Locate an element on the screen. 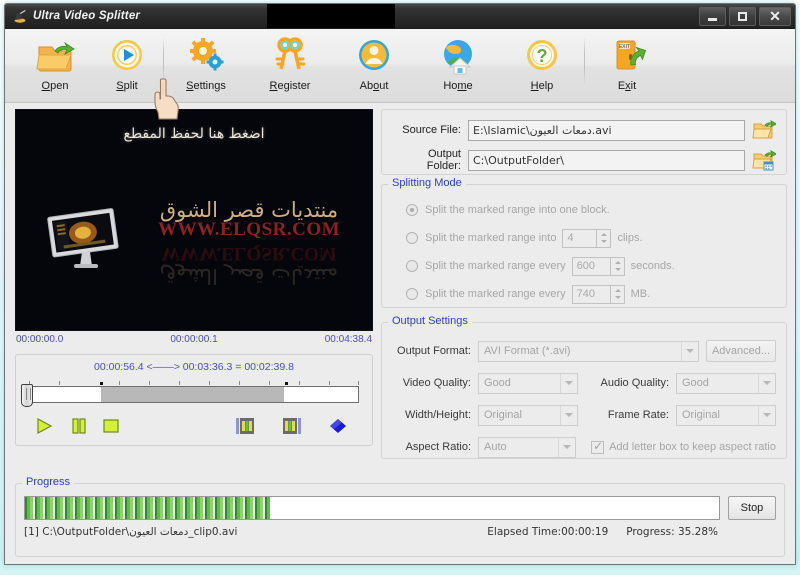 The width and height of the screenshot is (800, 575). preview-brand-url: WWW.ELQSR.COM is located at coordinates (249, 229).